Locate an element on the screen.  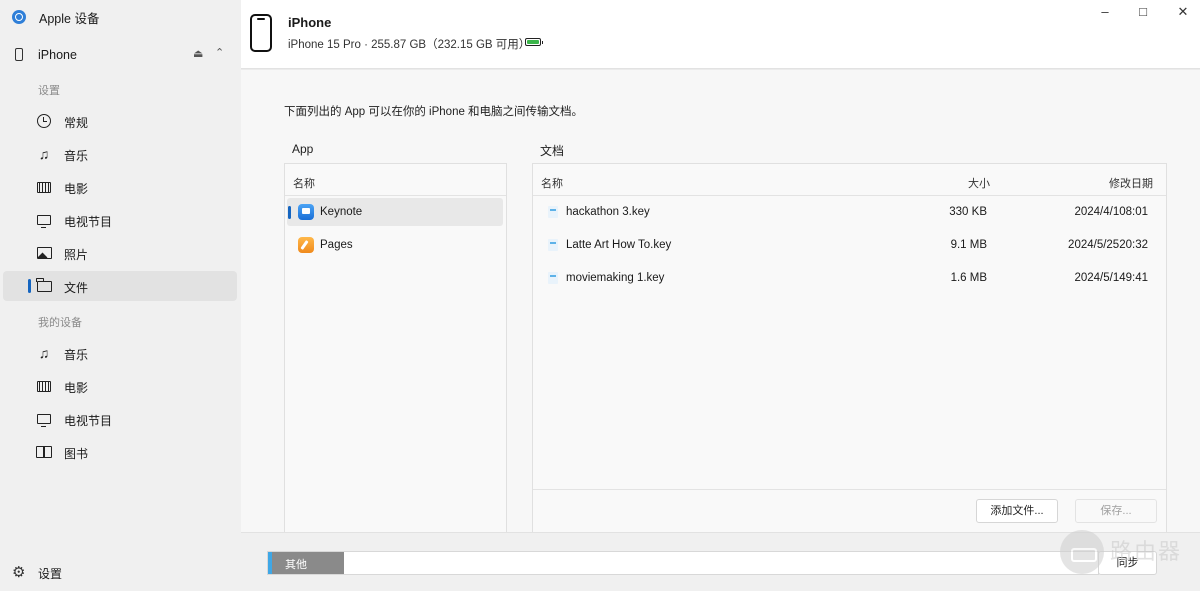
section-label-settings: 设置 is located at coordinates (49, 91).